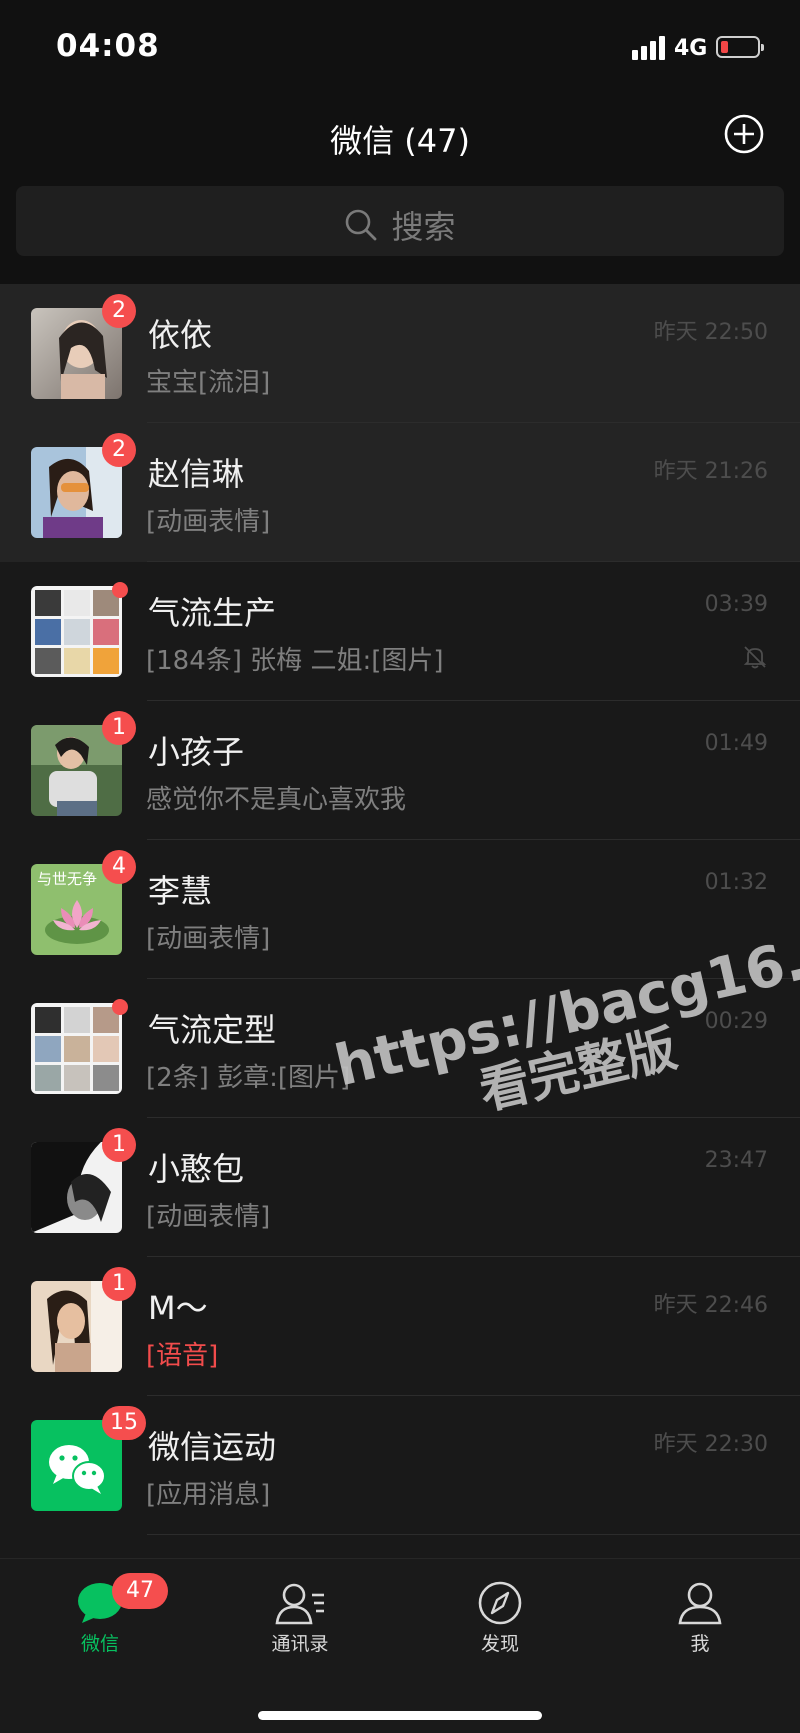 The height and width of the screenshot is (1733, 800). I want to click on chat-row: 2 赵信琳 [动画表情] 昨天 21:26, so click(400, 492).